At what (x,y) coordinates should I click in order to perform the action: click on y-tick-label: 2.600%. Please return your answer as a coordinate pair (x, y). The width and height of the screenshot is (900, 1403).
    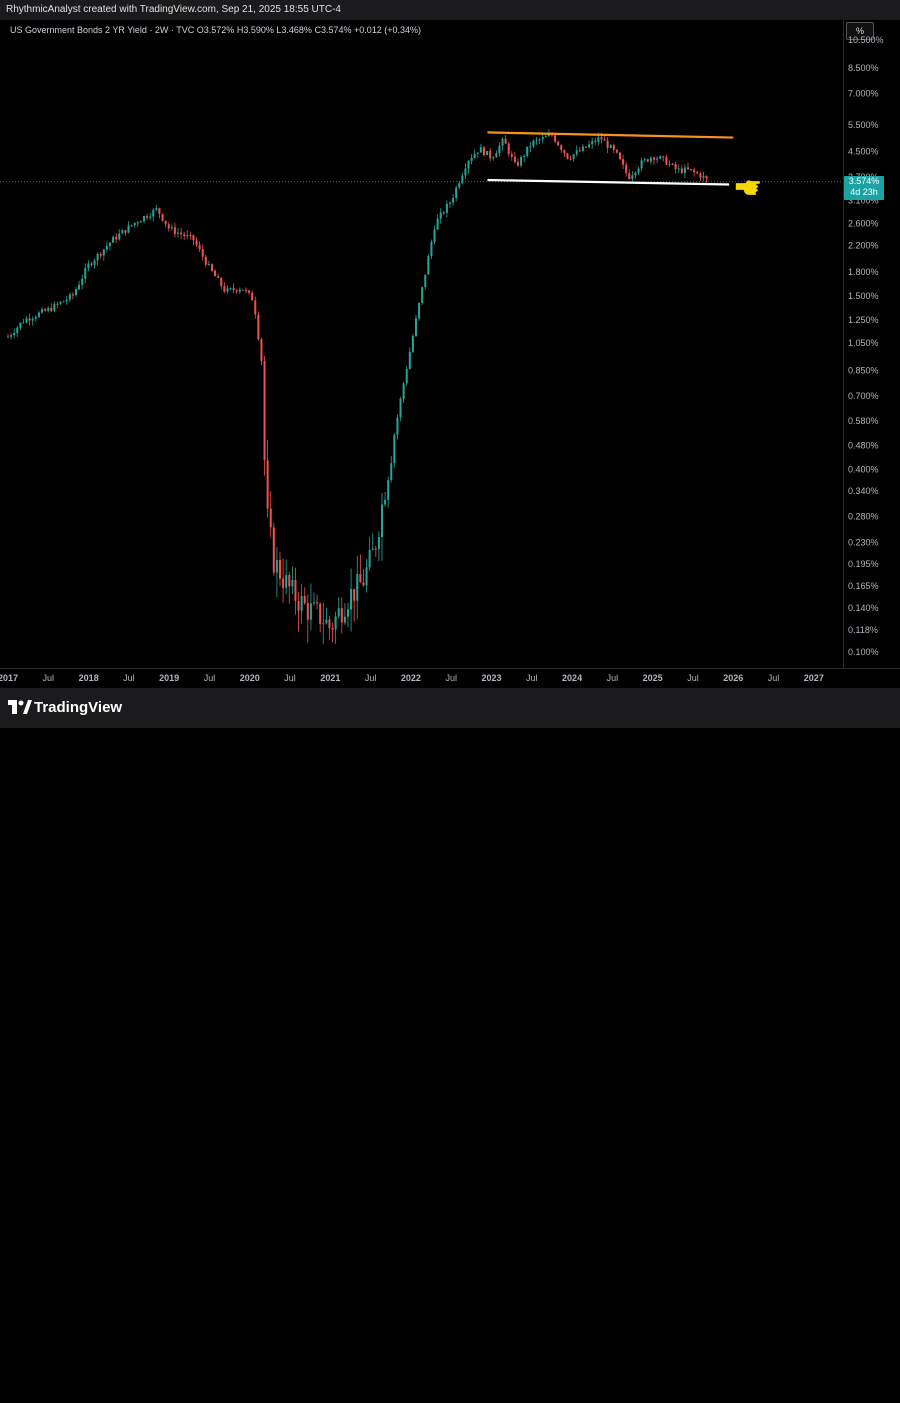
    Looking at the image, I should click on (863, 224).